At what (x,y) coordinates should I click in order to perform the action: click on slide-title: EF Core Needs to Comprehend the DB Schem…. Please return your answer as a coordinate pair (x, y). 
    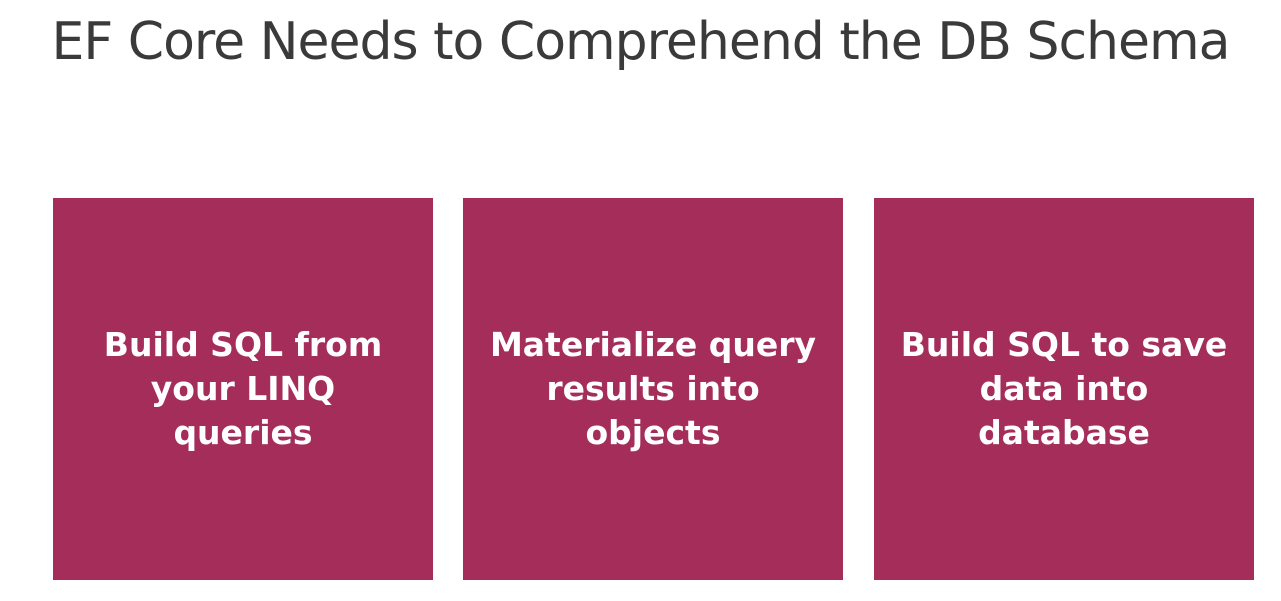
    Looking at the image, I should click on (640, 42).